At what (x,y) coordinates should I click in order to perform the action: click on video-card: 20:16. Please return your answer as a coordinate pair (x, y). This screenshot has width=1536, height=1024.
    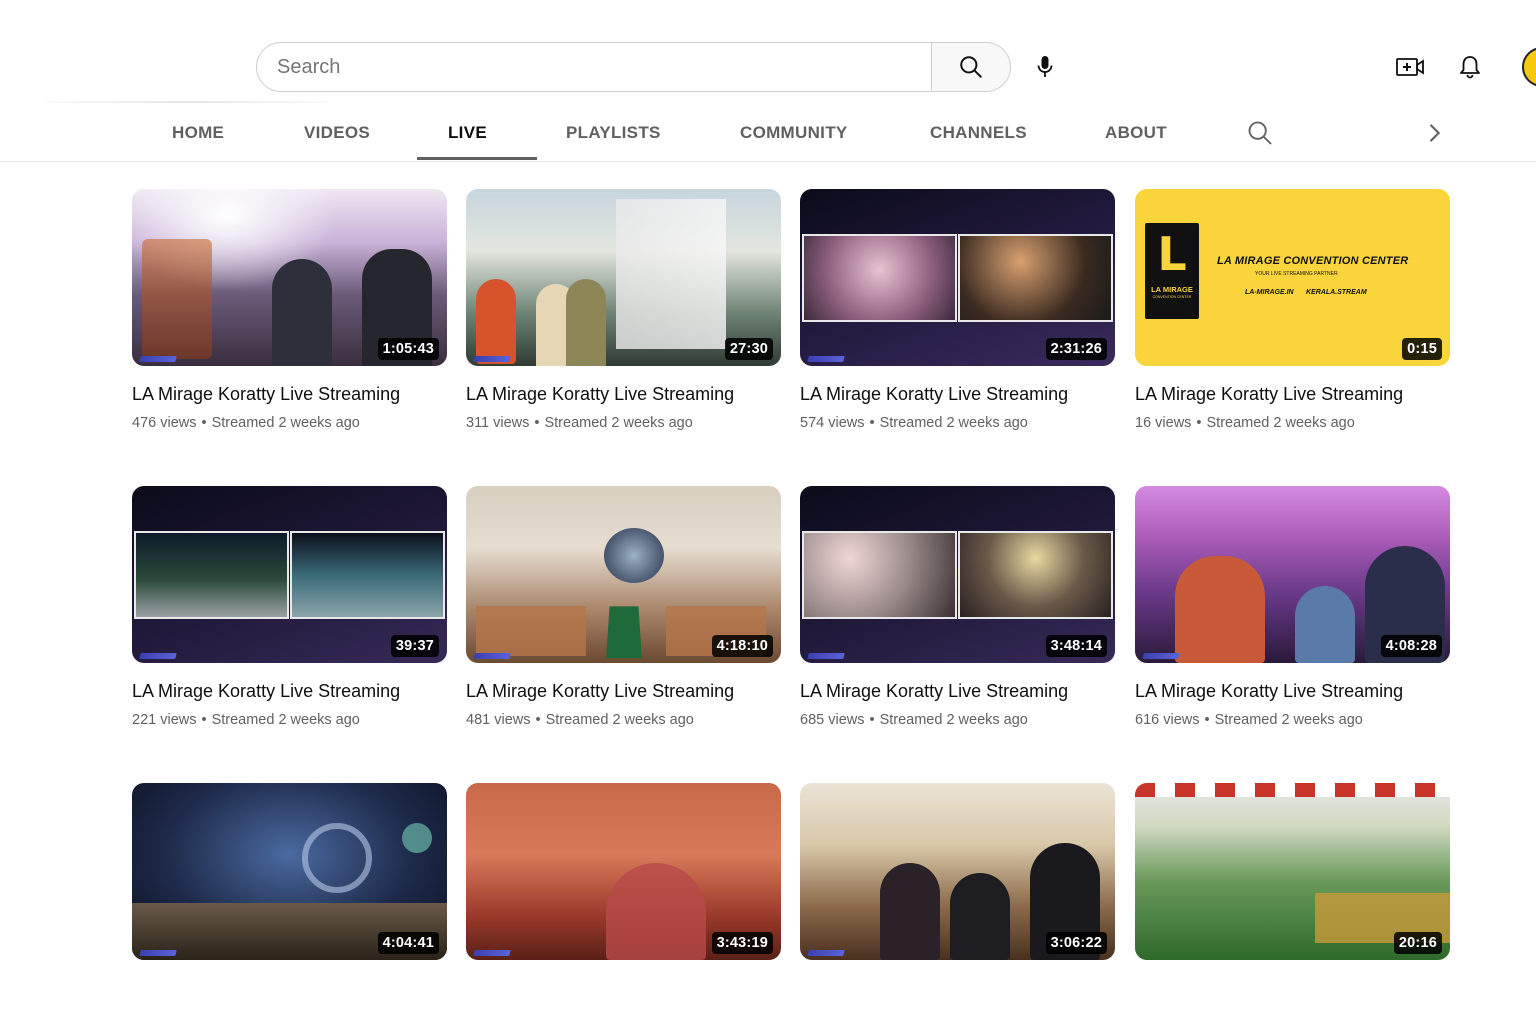
    Looking at the image, I should click on (1292, 871).